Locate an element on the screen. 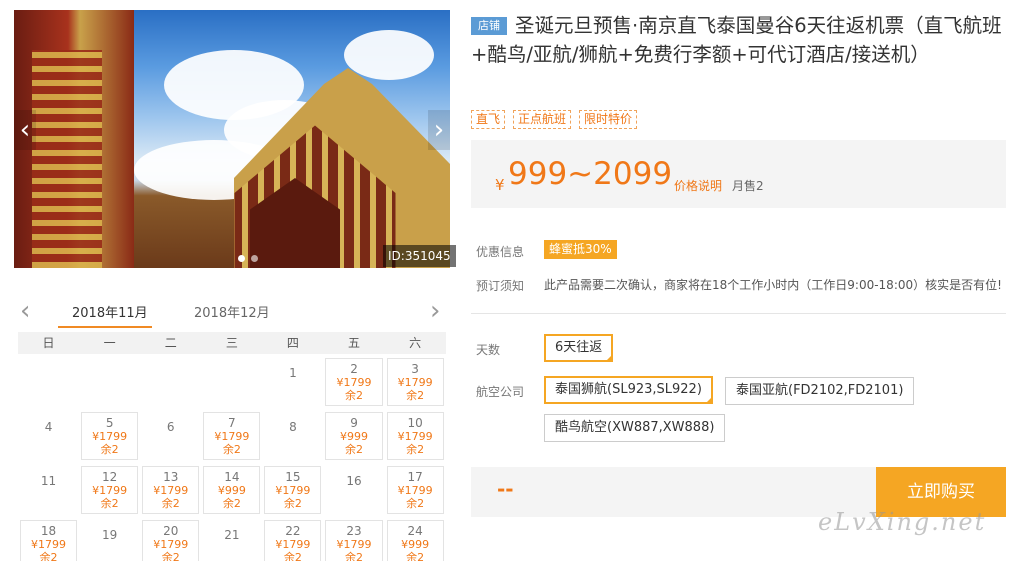 This screenshot has width=1023, height=561. days-label: 天数 is located at coordinates (488, 350).